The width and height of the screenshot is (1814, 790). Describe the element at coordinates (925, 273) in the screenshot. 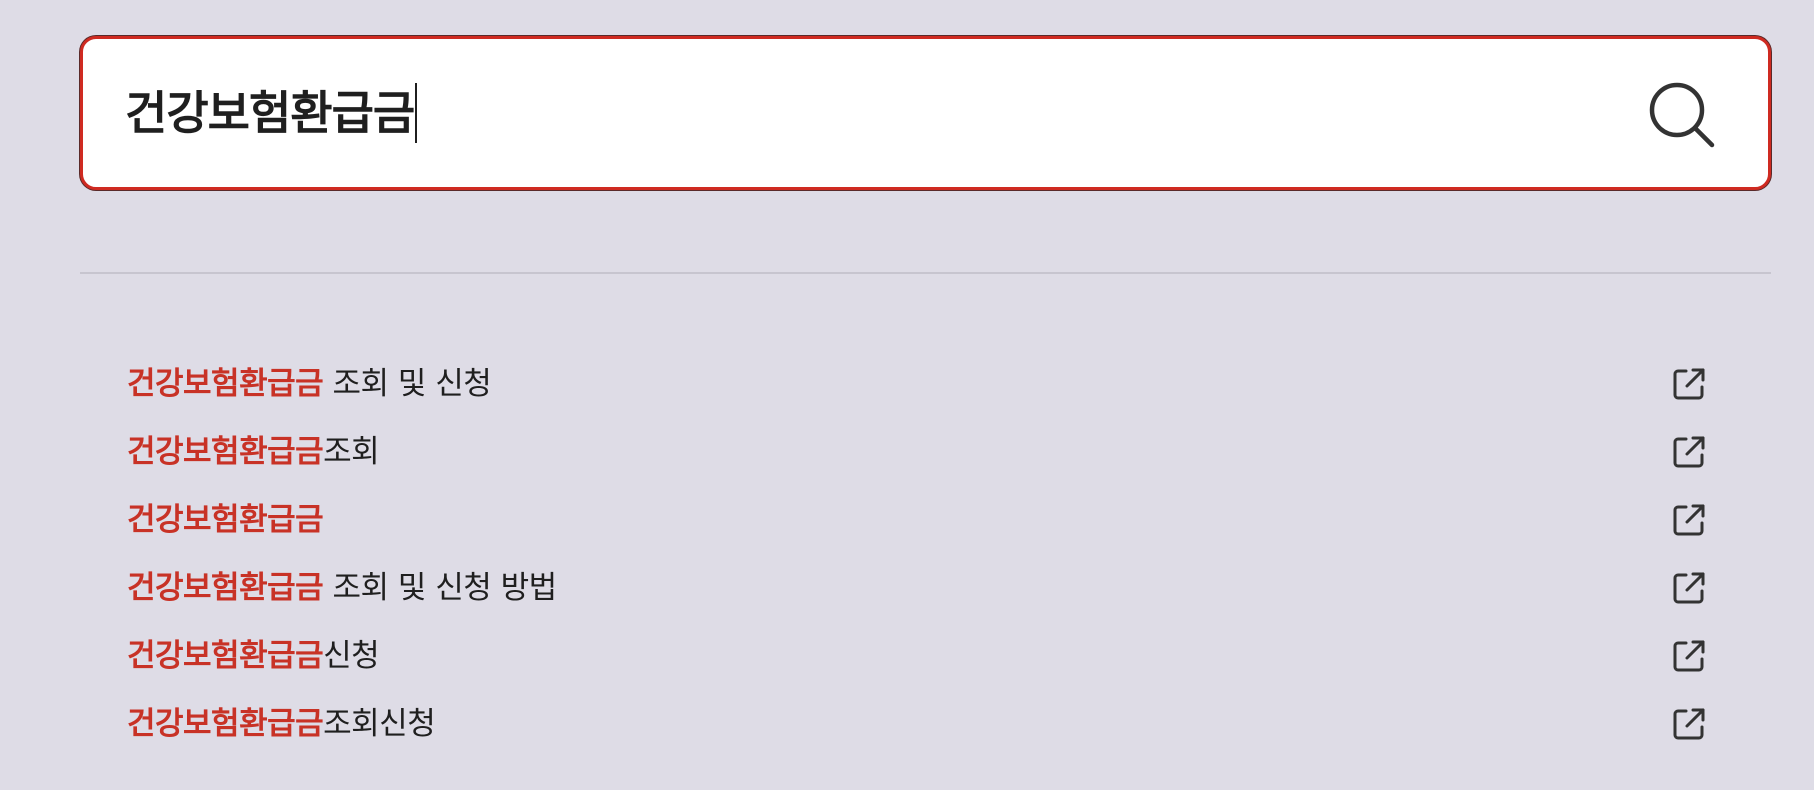

I see `divider` at that location.